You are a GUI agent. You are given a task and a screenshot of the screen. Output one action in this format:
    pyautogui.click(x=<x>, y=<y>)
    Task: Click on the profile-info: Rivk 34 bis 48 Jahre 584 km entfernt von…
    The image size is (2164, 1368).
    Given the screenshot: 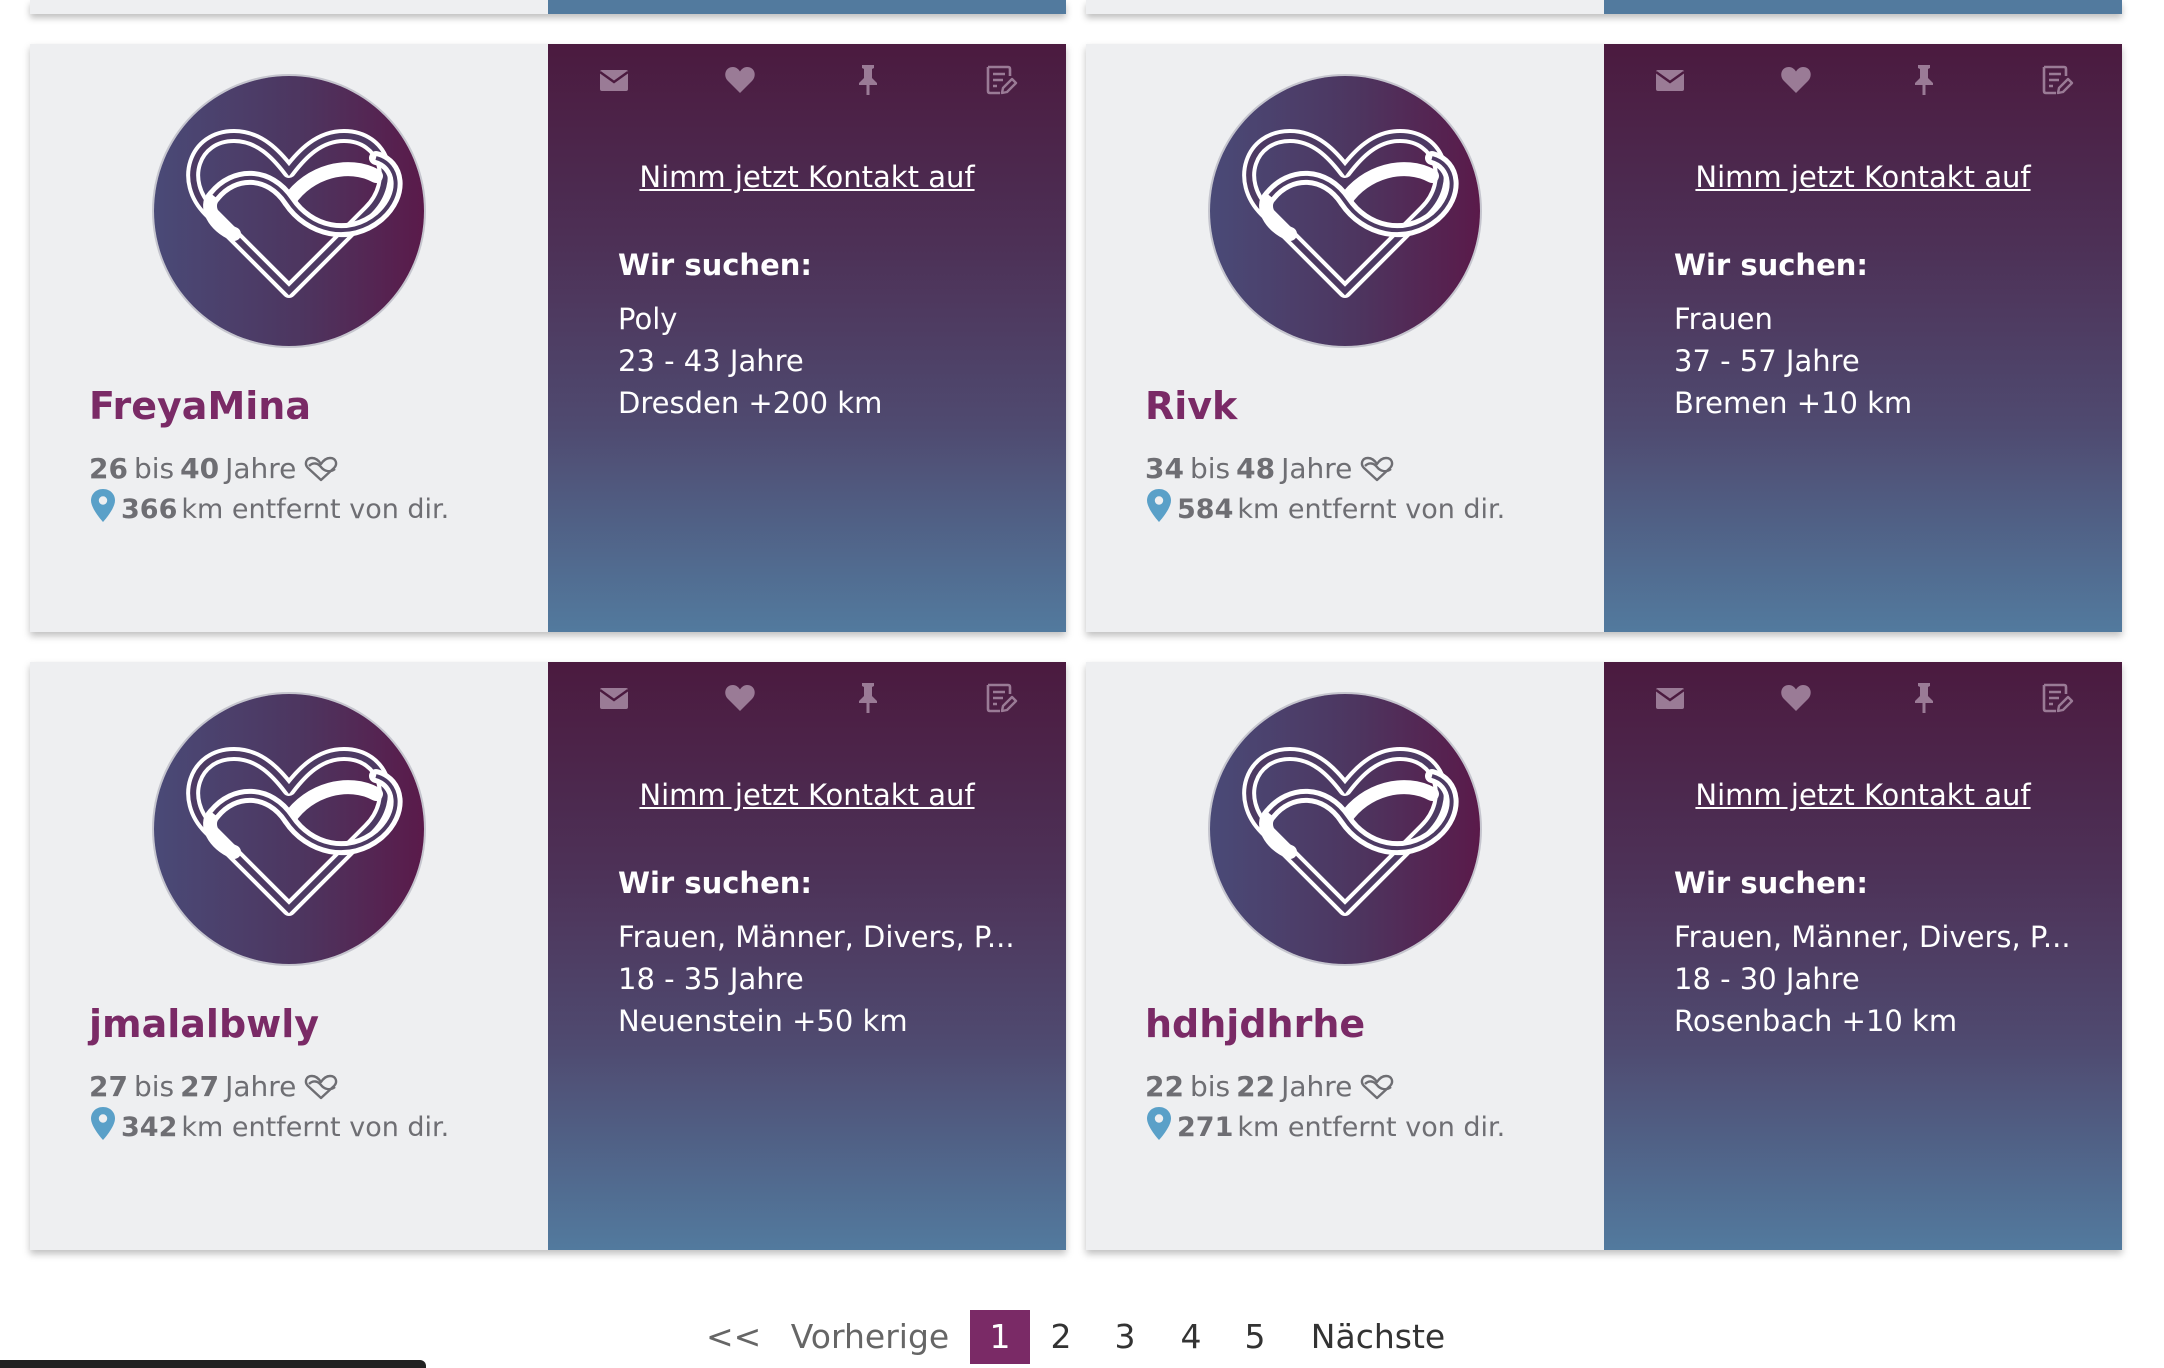 What is the action you would take?
    pyautogui.click(x=1345, y=338)
    